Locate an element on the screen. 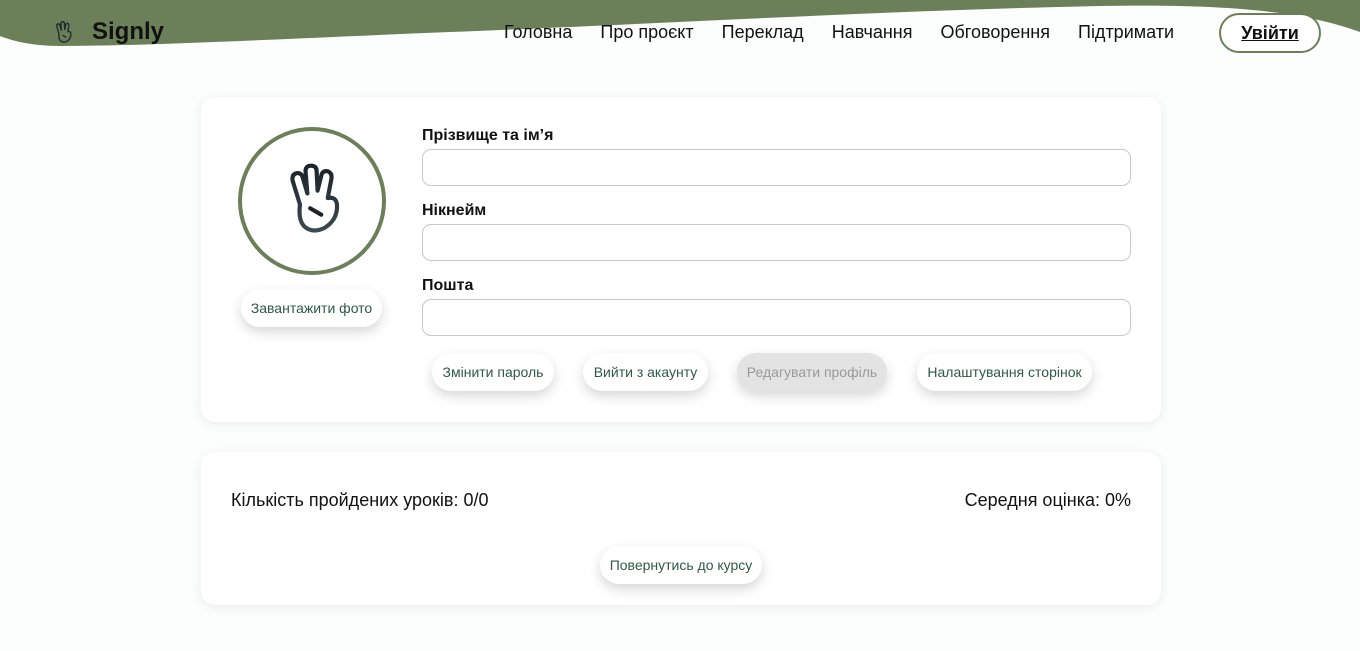 The image size is (1360, 651). brand-logo: Signly is located at coordinates (108, 32).